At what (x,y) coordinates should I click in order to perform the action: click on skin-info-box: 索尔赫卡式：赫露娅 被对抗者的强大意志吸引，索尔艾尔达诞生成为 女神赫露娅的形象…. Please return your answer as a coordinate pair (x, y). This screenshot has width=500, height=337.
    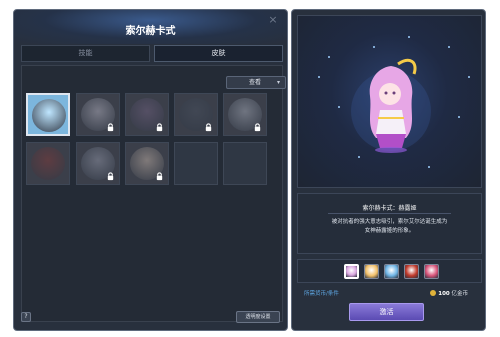
    Looking at the image, I should click on (389, 223).